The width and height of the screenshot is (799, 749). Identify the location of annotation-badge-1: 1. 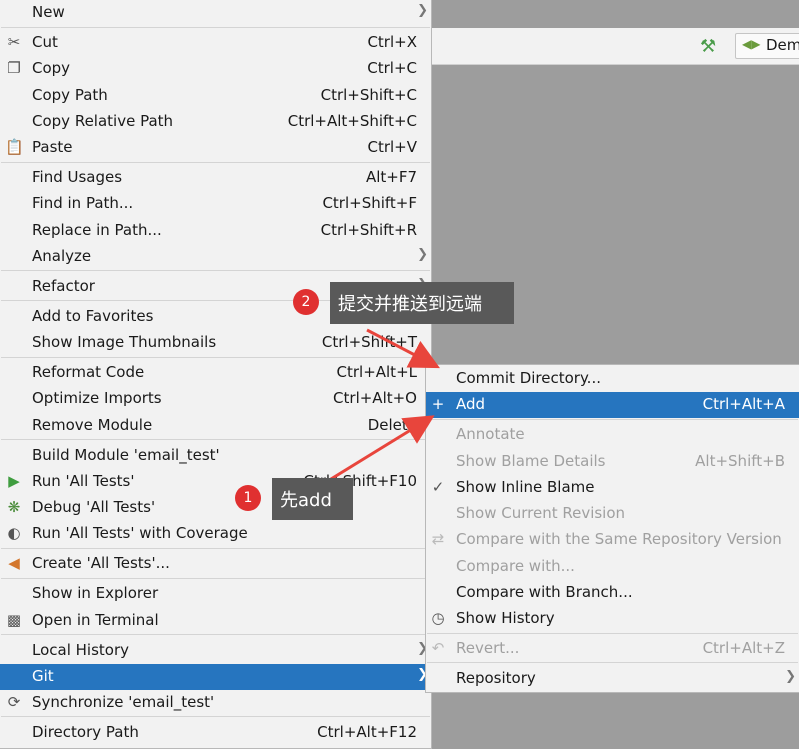
(248, 498).